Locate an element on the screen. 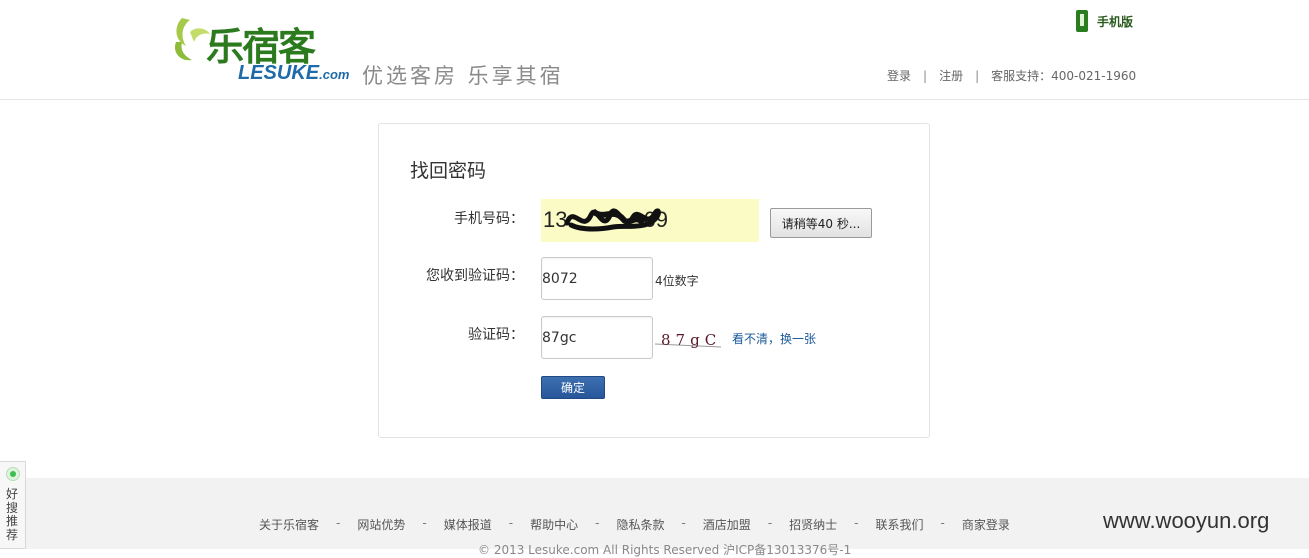 The height and width of the screenshot is (558, 1309). footer-link-privacy: 隐私条款 is located at coordinates (640, 524).